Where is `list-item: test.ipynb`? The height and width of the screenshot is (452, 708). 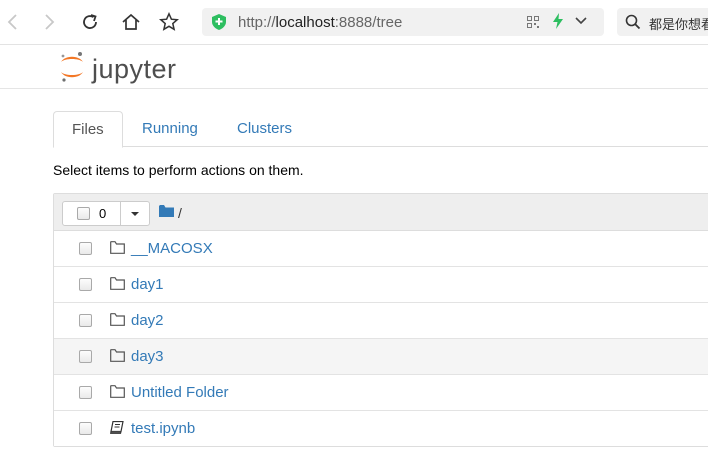
list-item: test.ipynb is located at coordinates (381, 428).